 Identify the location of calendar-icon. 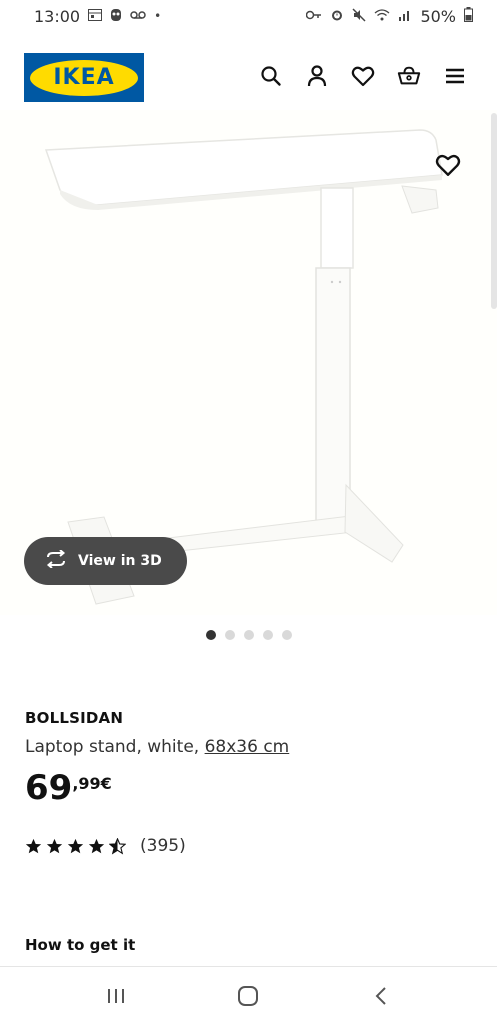
(95, 16).